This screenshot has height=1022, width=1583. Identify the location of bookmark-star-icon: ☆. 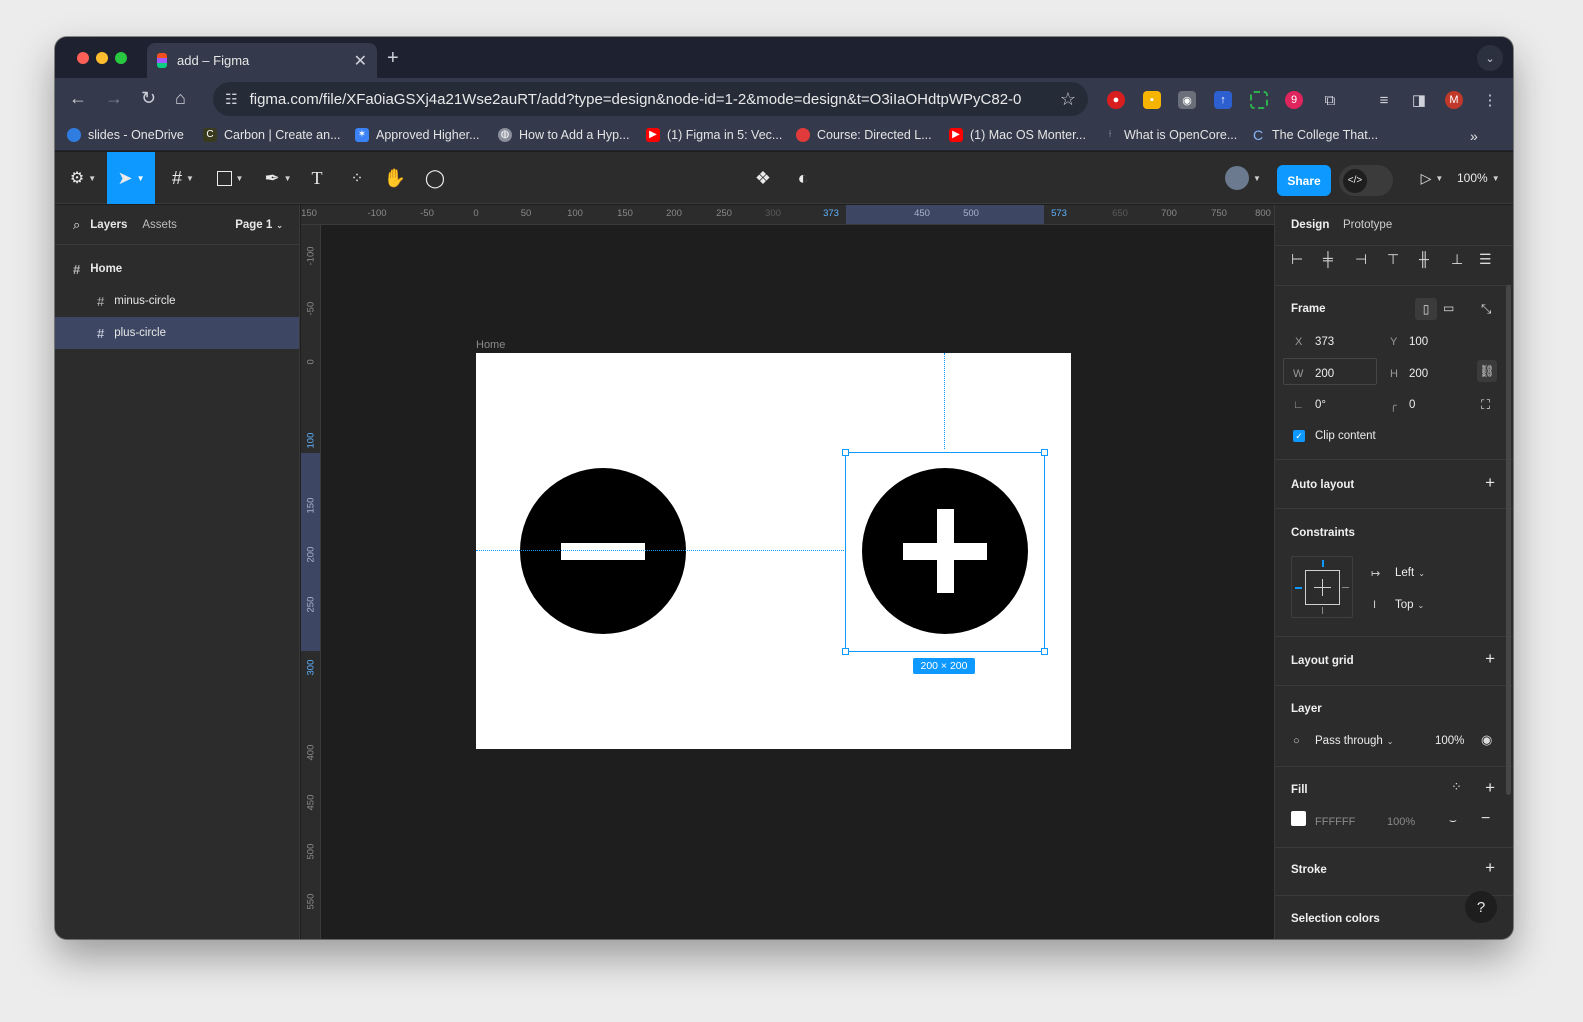
(1068, 99).